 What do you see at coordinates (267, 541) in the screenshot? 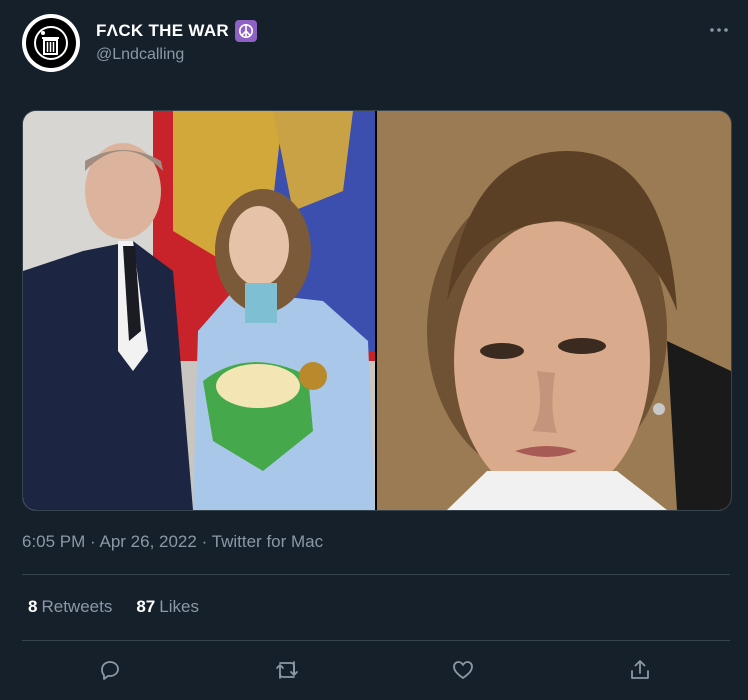
I see `tweet-source: Twitter for Mac` at bounding box center [267, 541].